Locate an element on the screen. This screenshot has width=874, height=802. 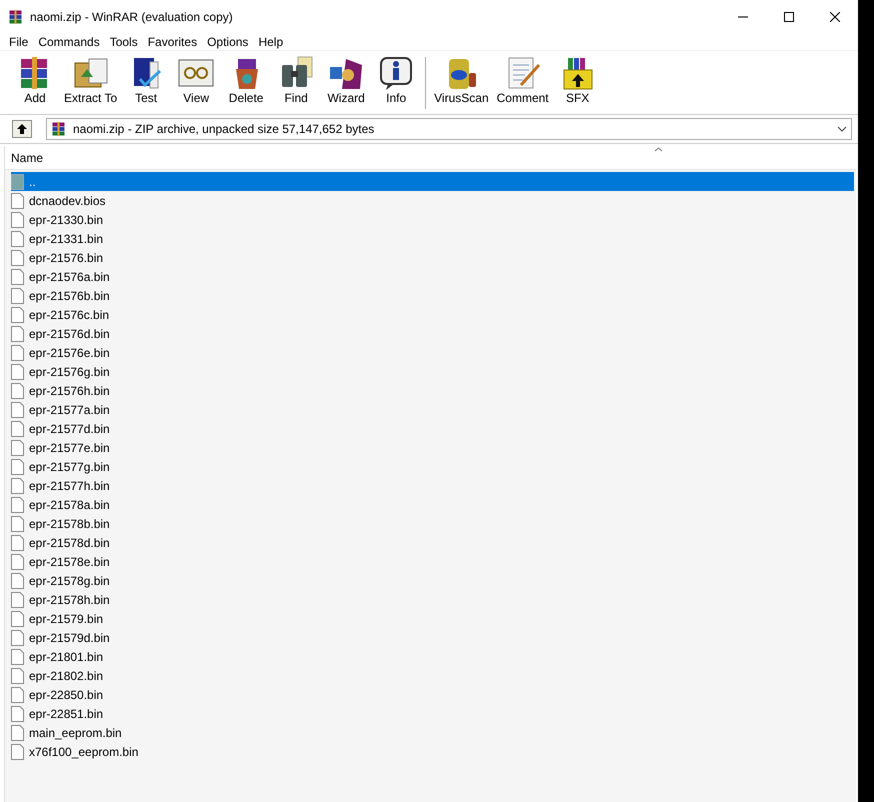
file-row: epr-21578b.bin is located at coordinates (432, 523).